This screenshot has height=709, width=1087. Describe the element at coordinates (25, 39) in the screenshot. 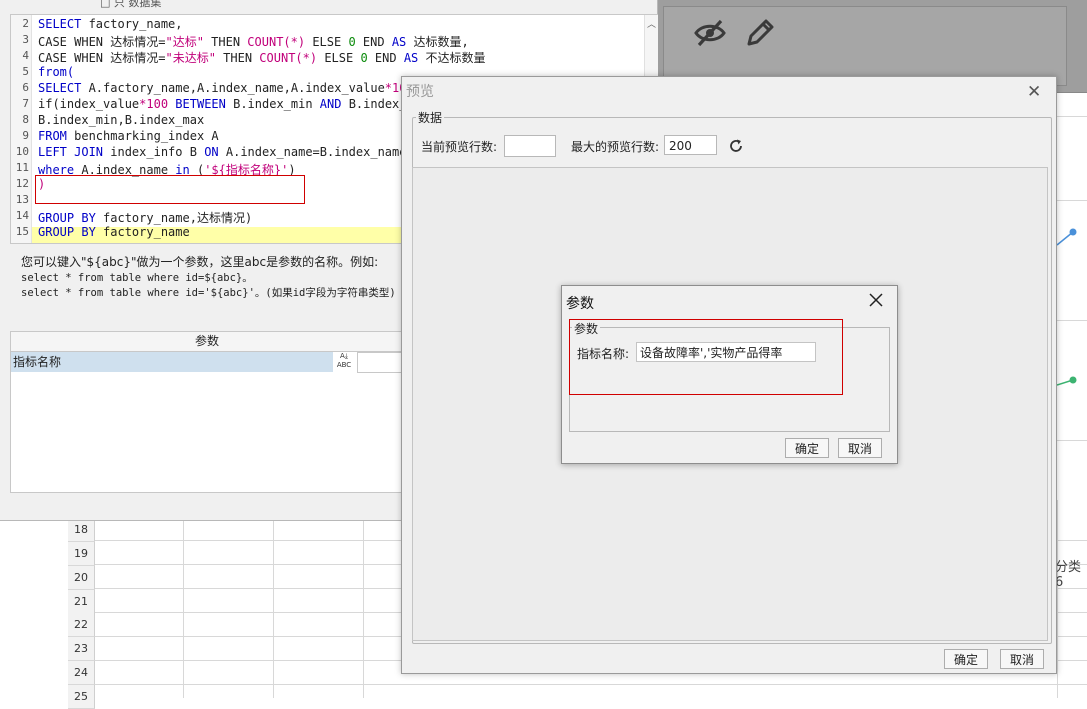

I see `line-number: 3` at that location.